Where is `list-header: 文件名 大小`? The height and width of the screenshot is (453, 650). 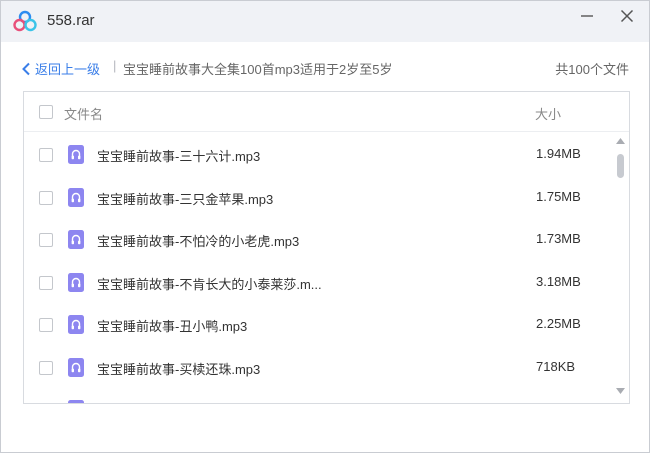 list-header: 文件名 大小 is located at coordinates (326, 112).